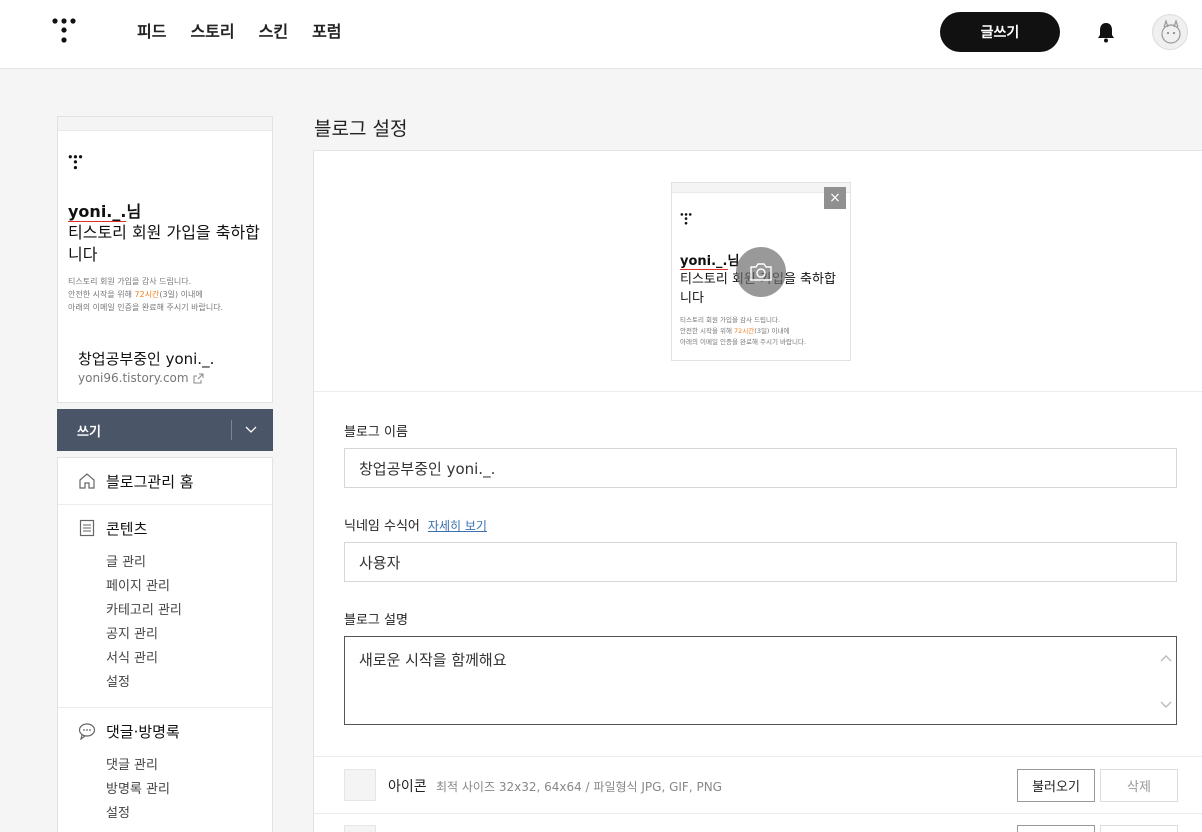 Image resolution: width=1202 pixels, height=832 pixels. I want to click on sidebar-item-label: 댓글·방명록, so click(143, 731).